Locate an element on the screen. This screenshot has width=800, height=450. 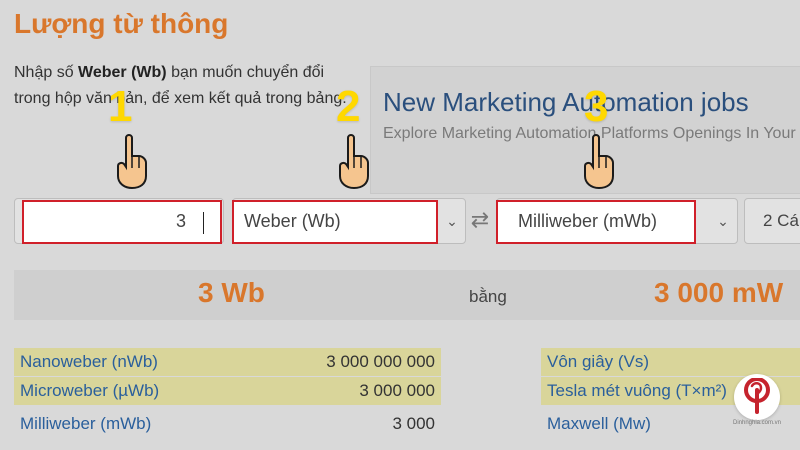
intro-before: Nhập số is located at coordinates (46, 72).